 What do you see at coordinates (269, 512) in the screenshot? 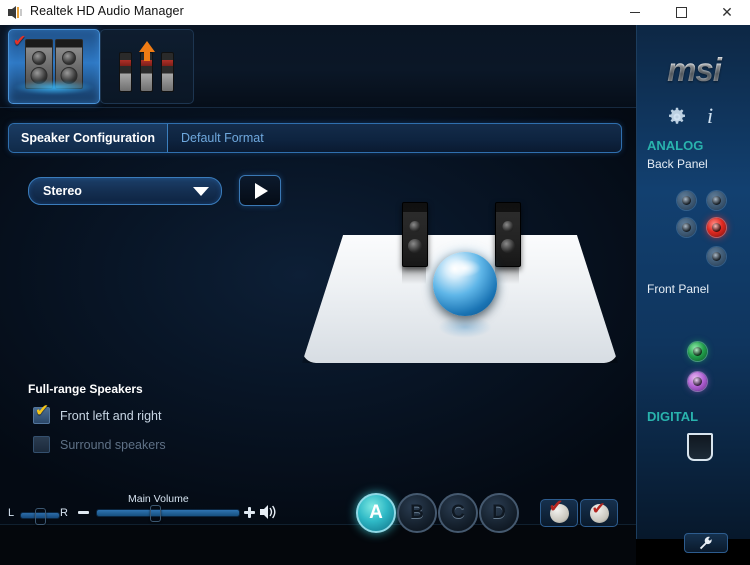
I see `volume-icon` at bounding box center [269, 512].